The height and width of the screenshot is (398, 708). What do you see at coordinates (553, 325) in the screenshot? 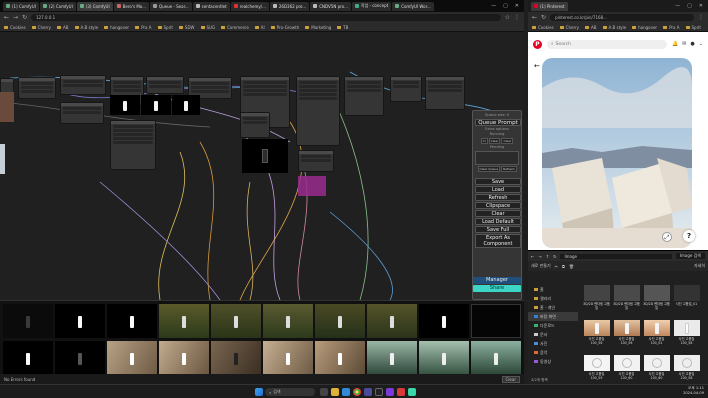
I see `sidebar-item: 다운로드` at bounding box center [553, 325].